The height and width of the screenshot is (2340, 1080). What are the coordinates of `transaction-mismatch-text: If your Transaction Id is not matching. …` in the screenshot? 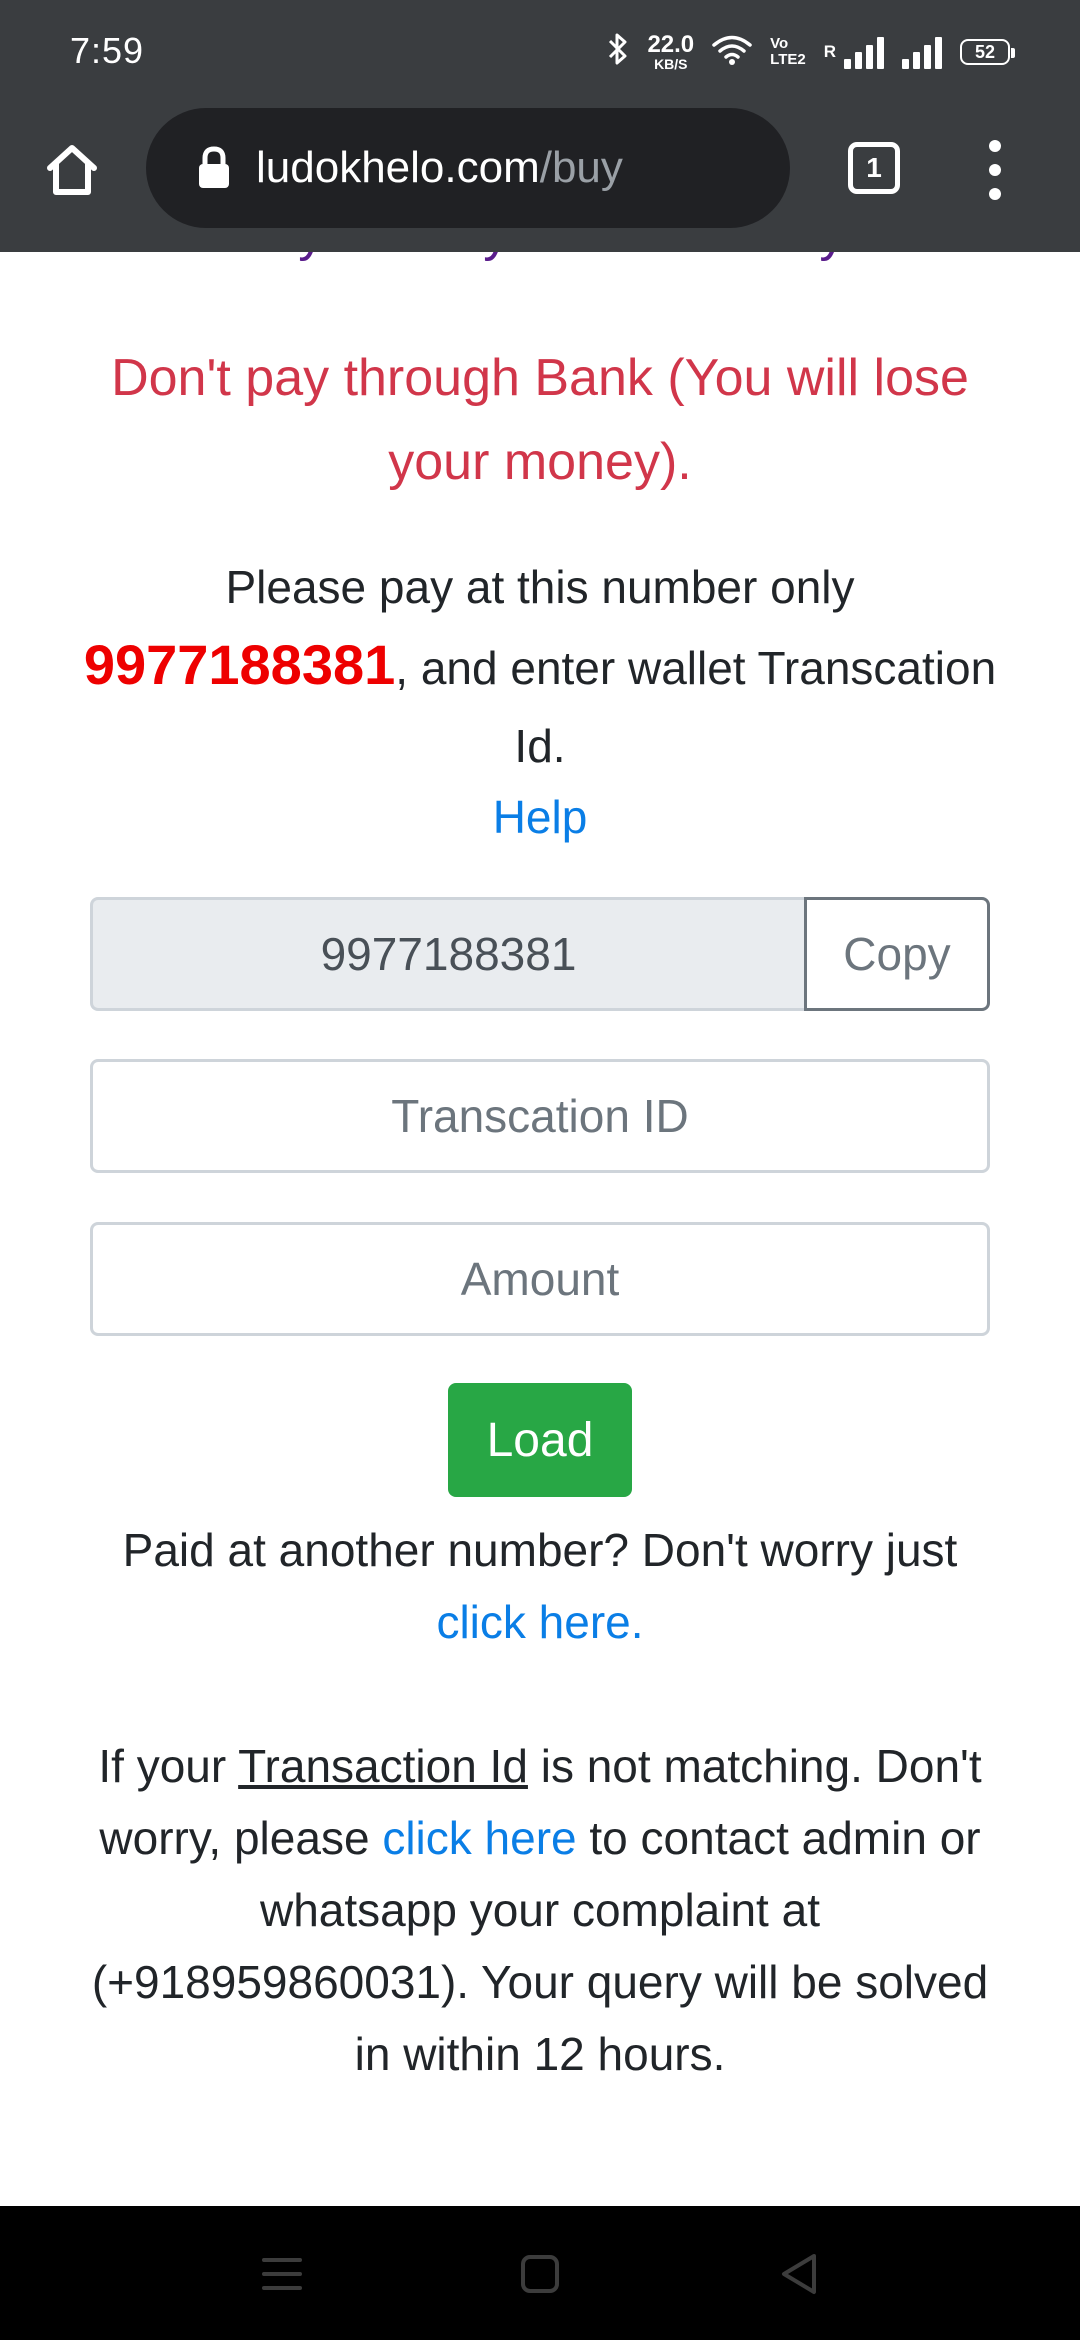 It's located at (540, 1910).